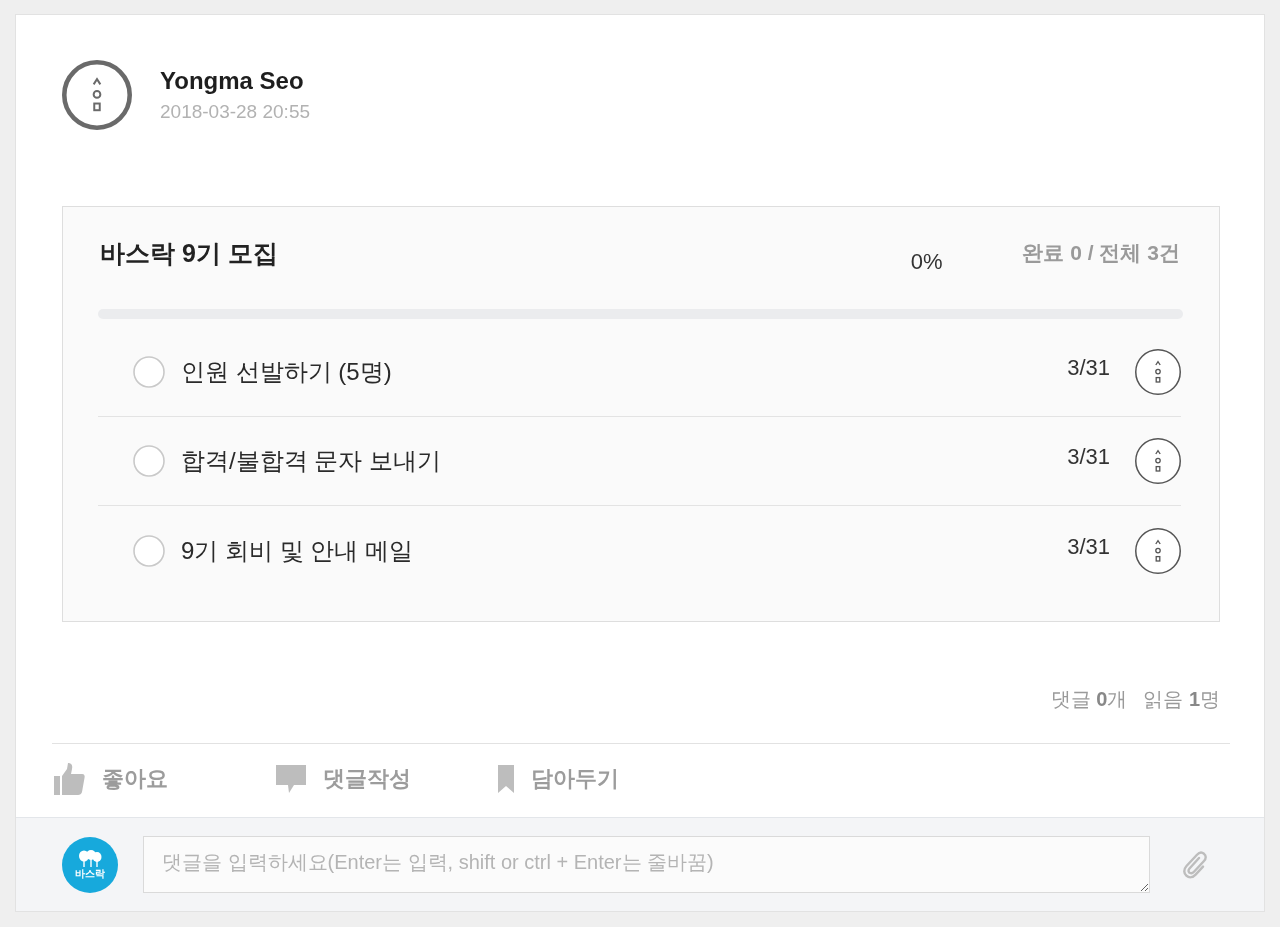  I want to click on bookmark-button: 담아두기, so click(558, 779).